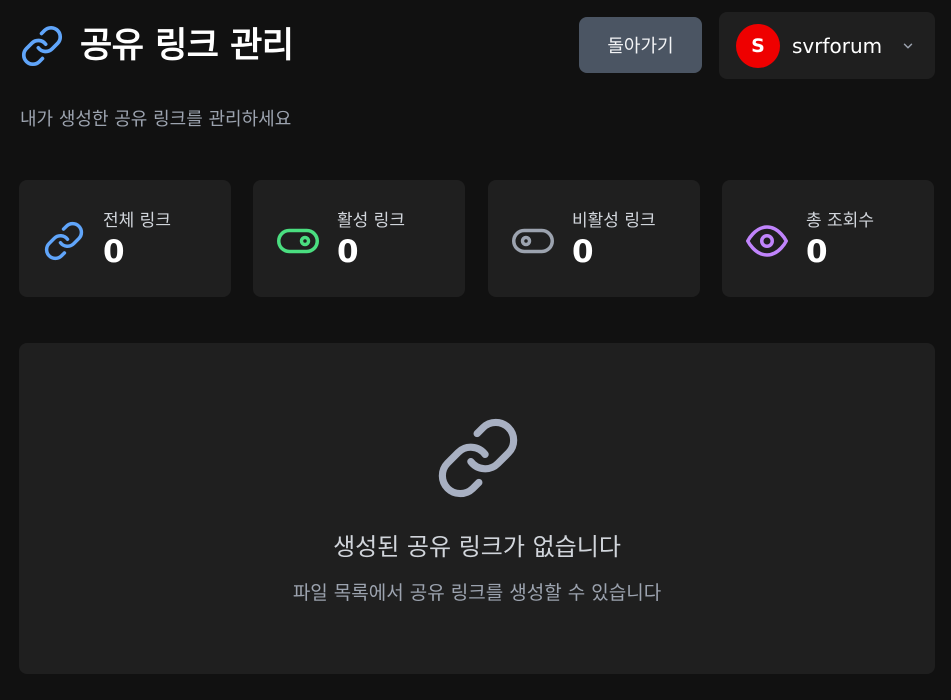 This screenshot has width=951, height=700. I want to click on username: svrforum, so click(837, 45).